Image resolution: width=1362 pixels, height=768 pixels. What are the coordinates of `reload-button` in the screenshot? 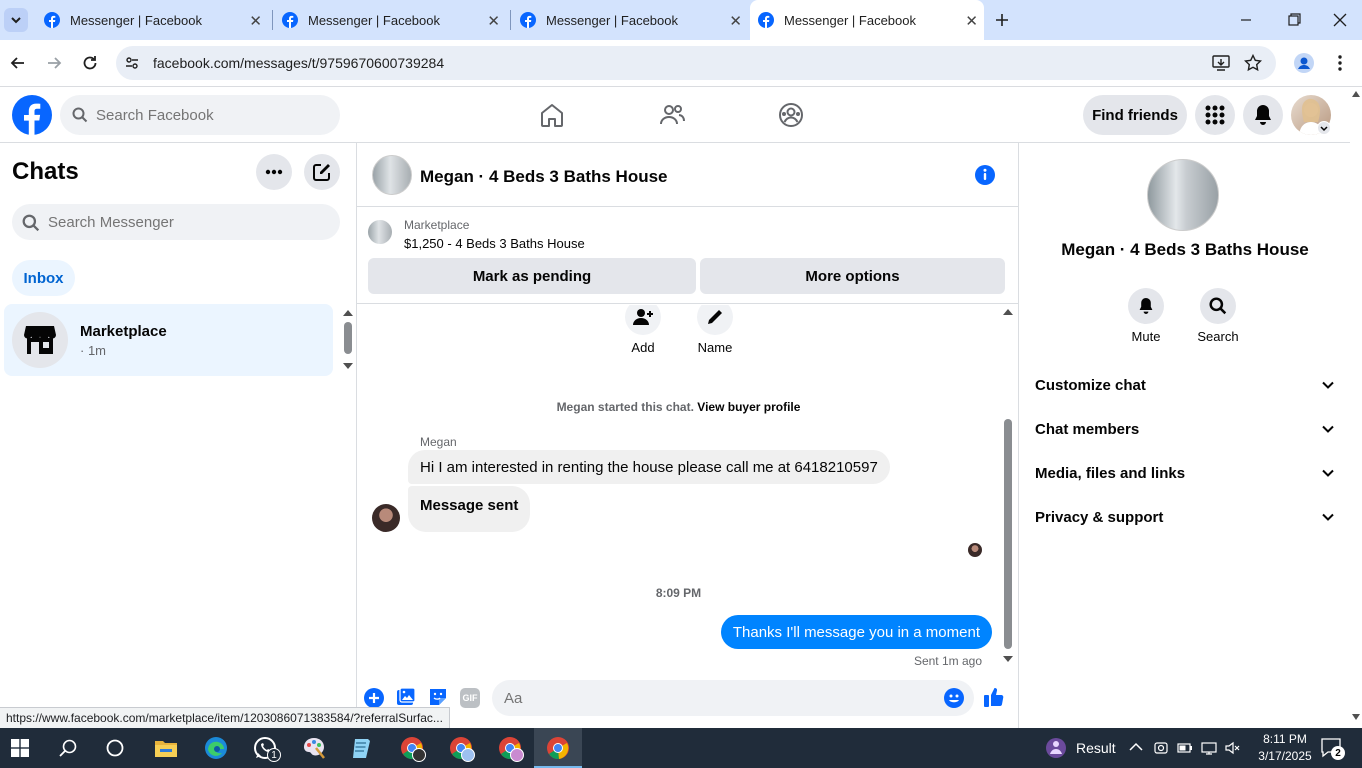 It's located at (90, 63).